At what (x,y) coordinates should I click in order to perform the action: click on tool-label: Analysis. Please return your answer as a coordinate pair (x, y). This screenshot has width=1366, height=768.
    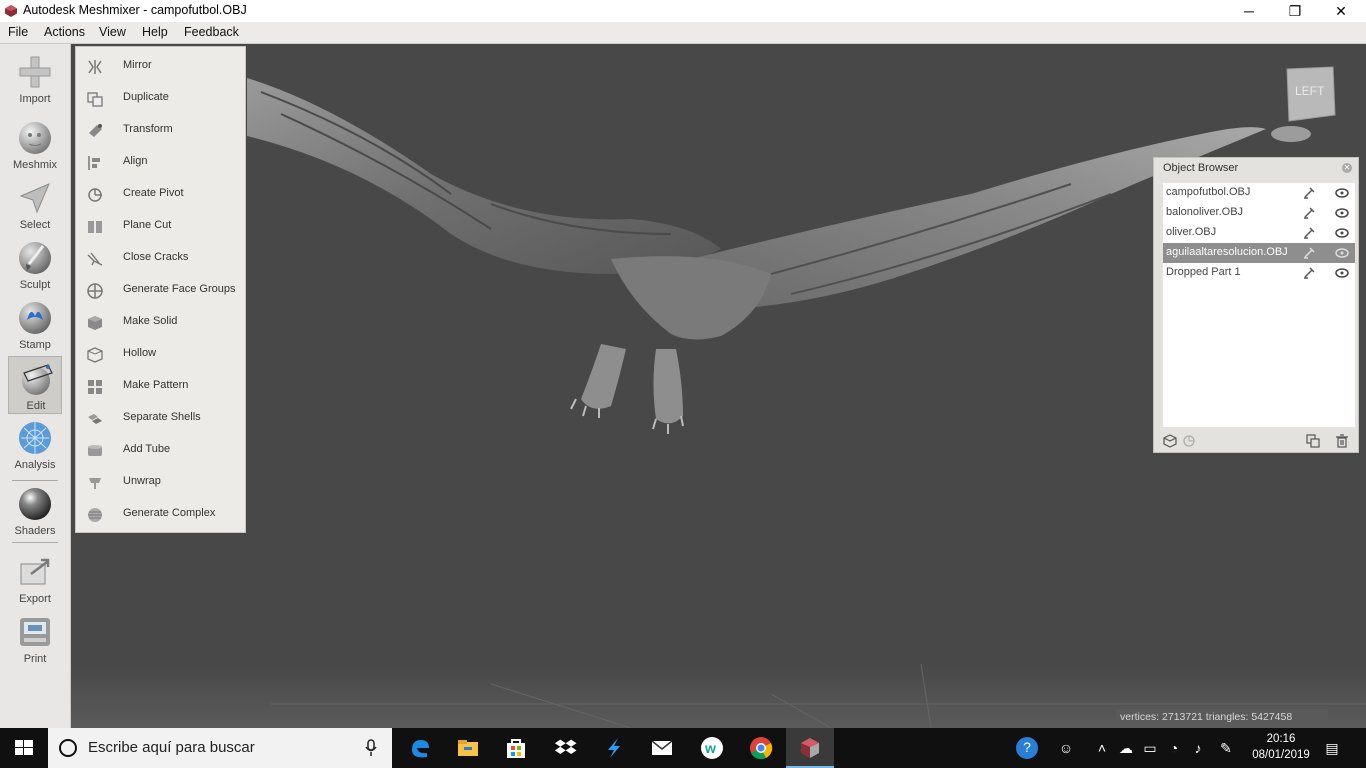
    Looking at the image, I should click on (35, 465).